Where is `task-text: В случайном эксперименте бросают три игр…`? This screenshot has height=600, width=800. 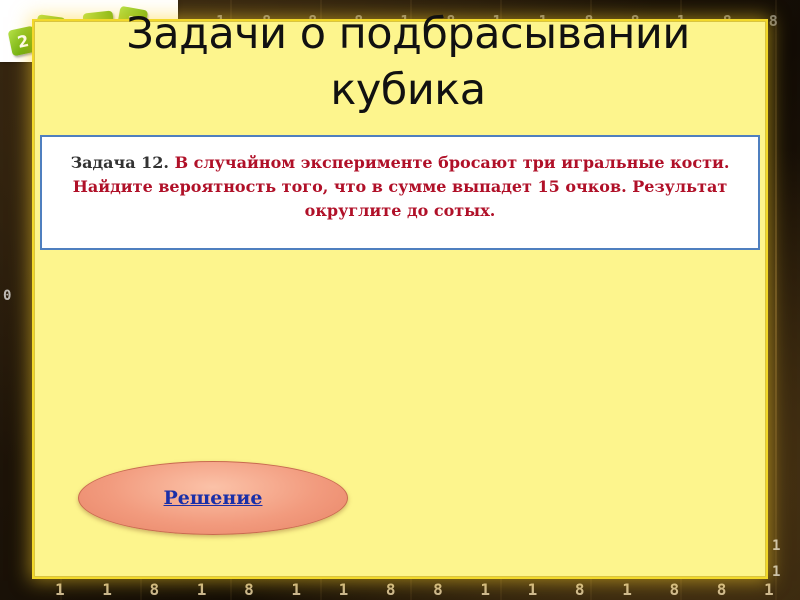 task-text: В случайном эксперименте бросают три игр… is located at coordinates (401, 186).